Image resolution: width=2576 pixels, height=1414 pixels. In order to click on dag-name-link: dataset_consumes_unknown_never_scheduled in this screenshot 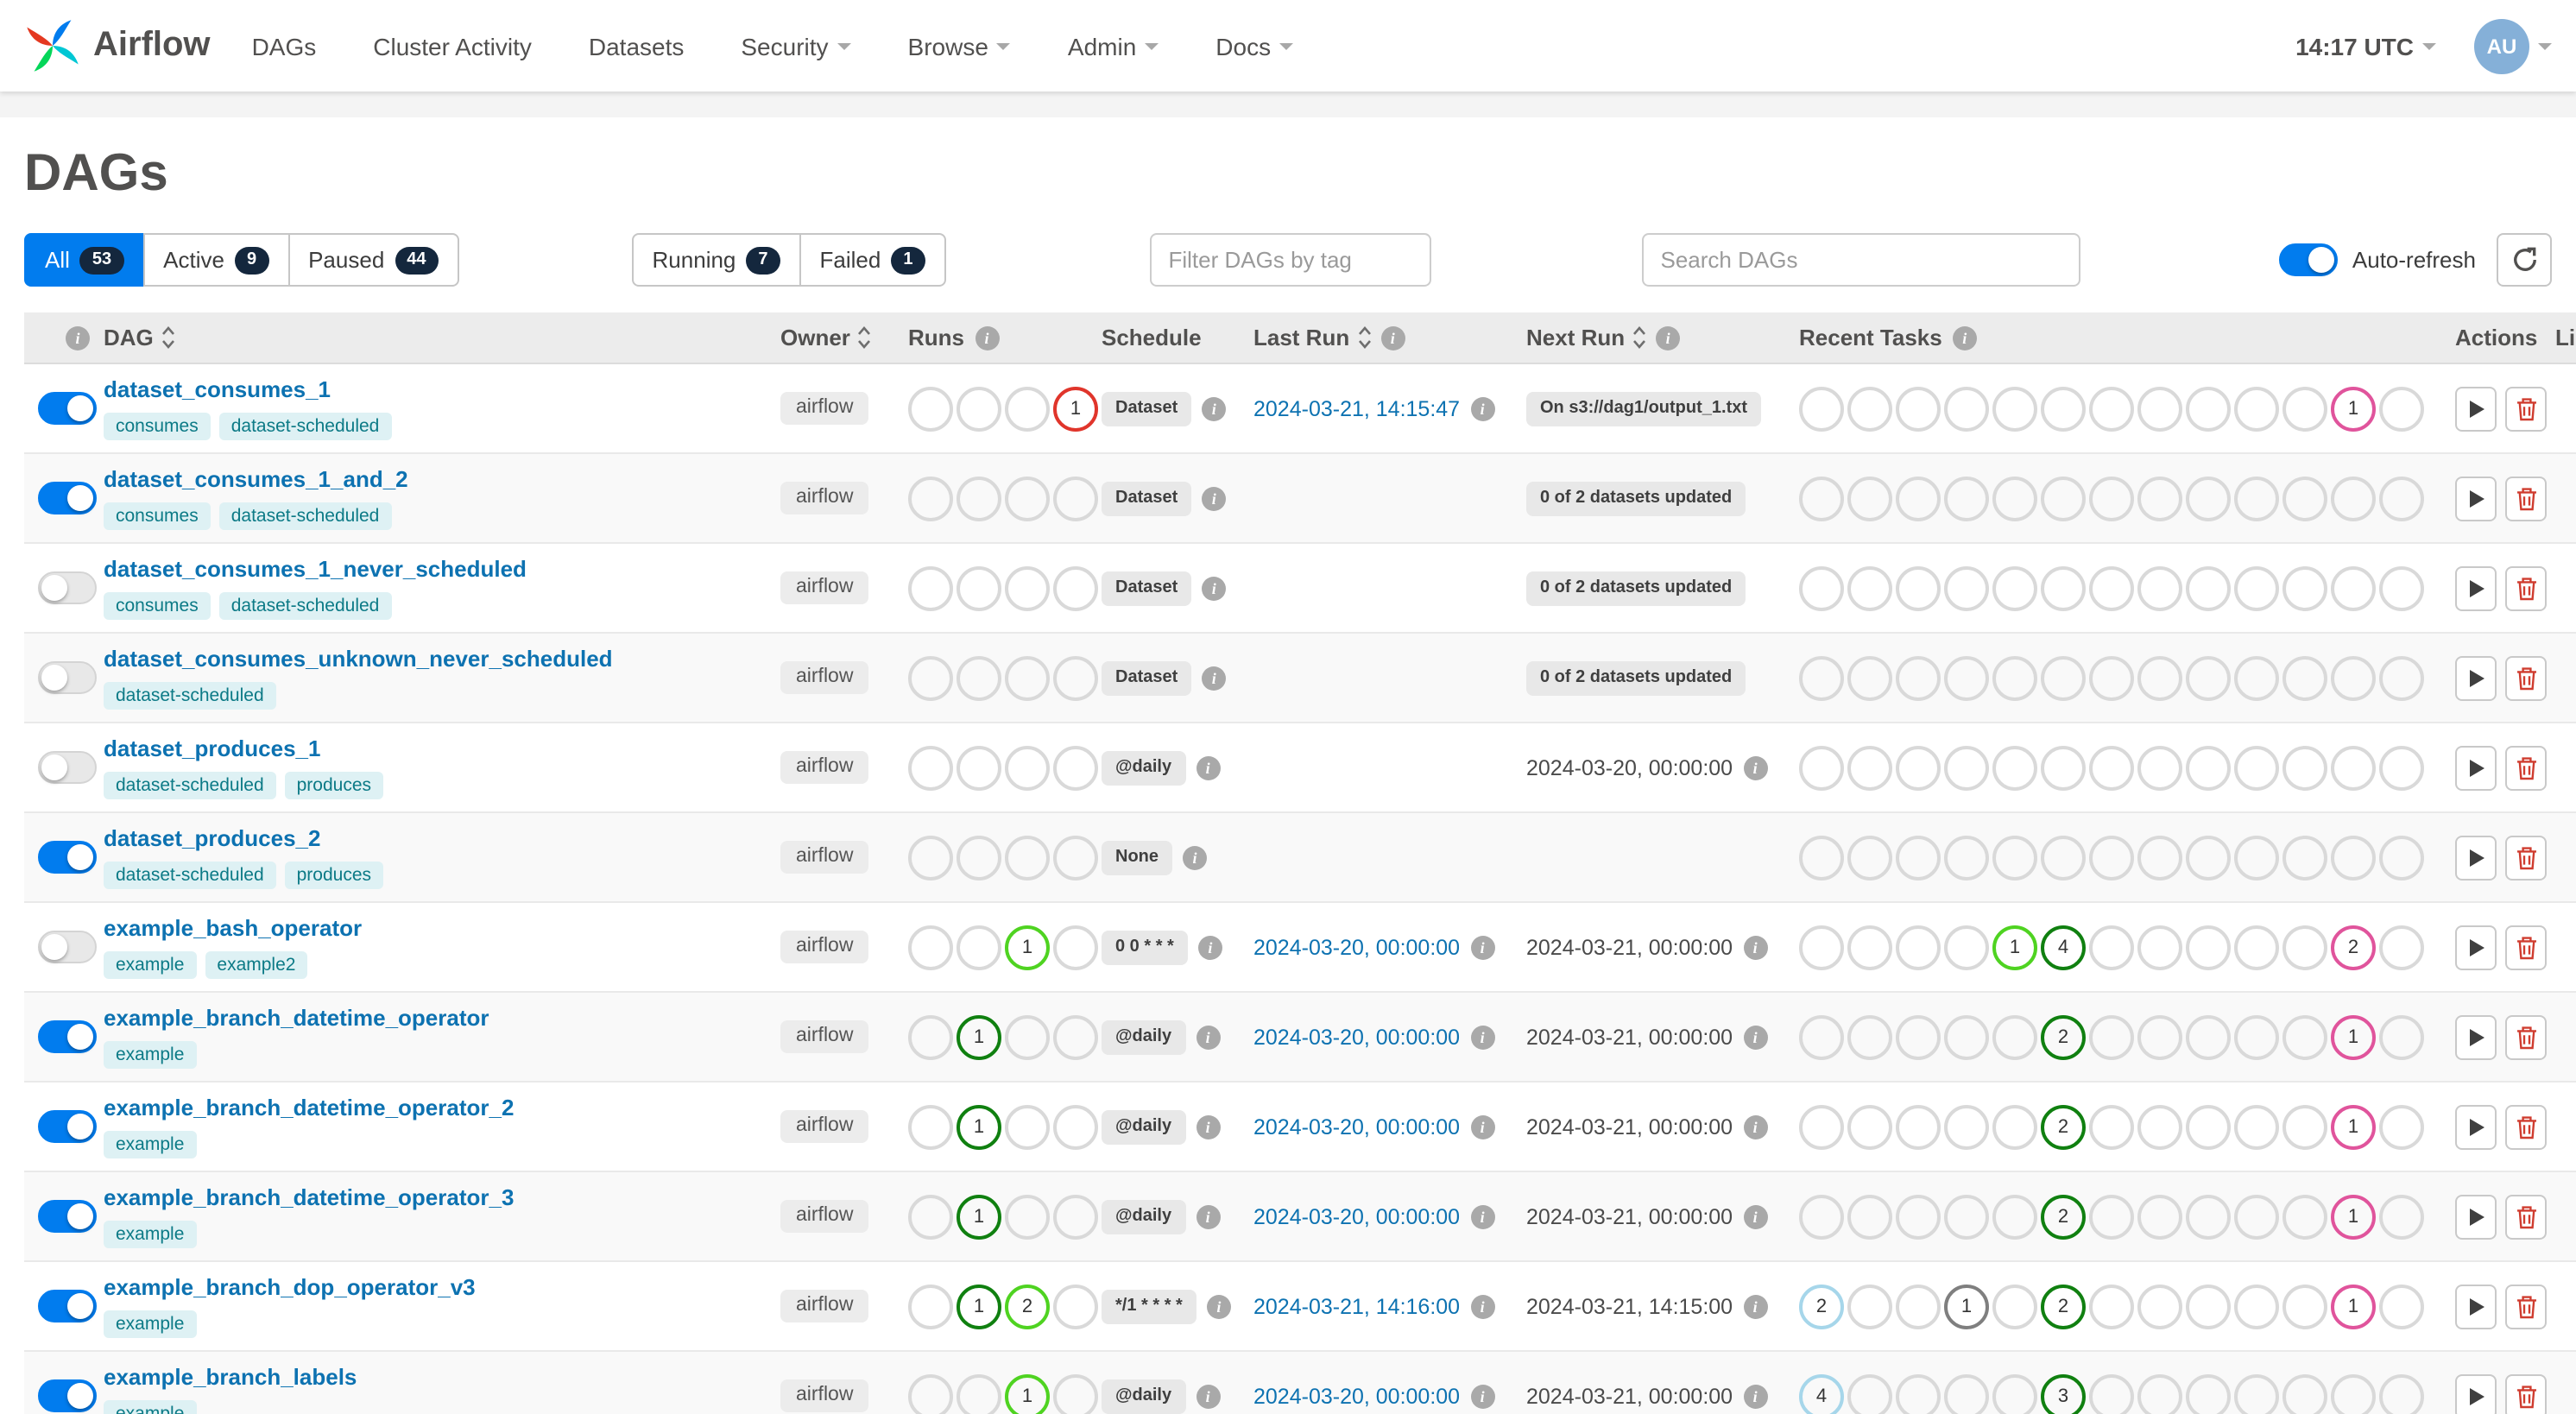, I will do `click(358, 659)`.